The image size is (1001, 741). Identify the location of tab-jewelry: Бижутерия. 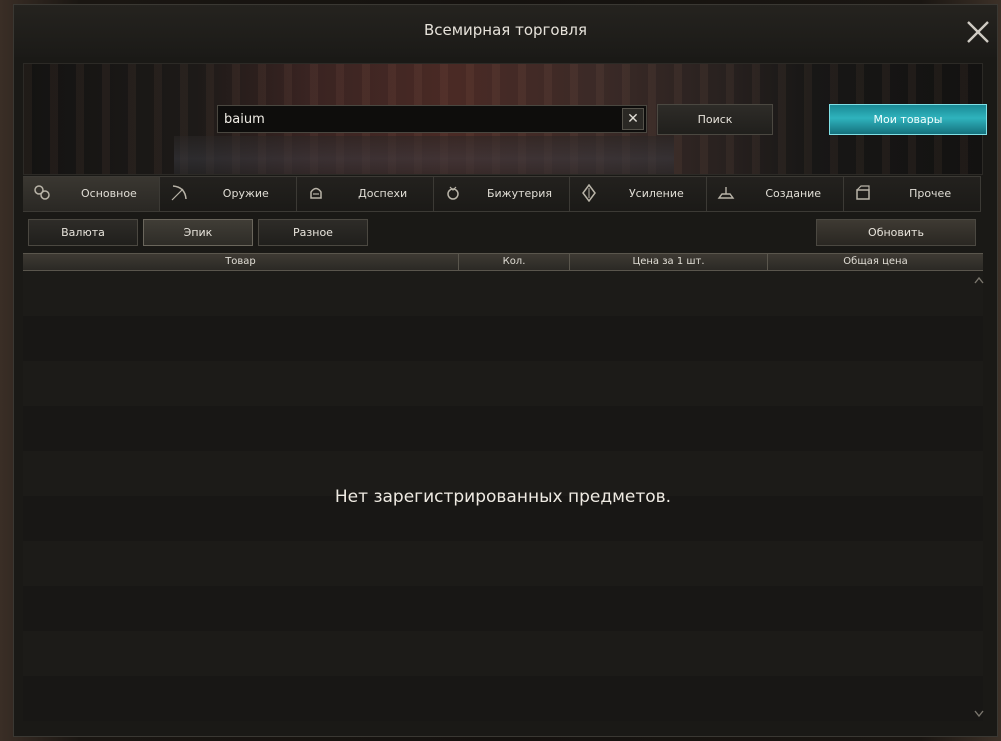
(502, 194).